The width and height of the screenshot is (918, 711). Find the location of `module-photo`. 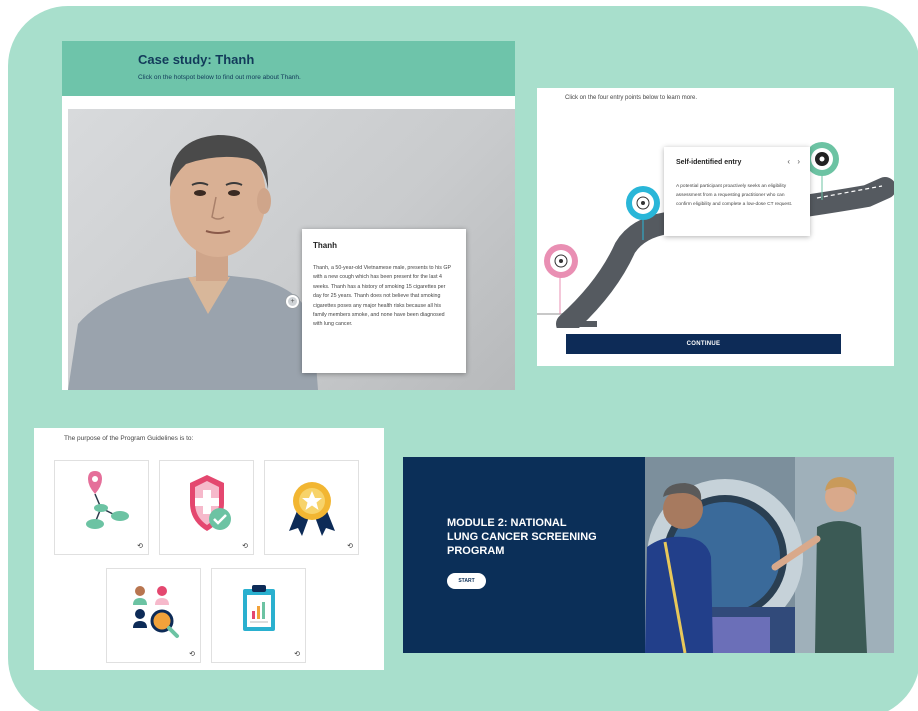

module-photo is located at coordinates (769, 555).